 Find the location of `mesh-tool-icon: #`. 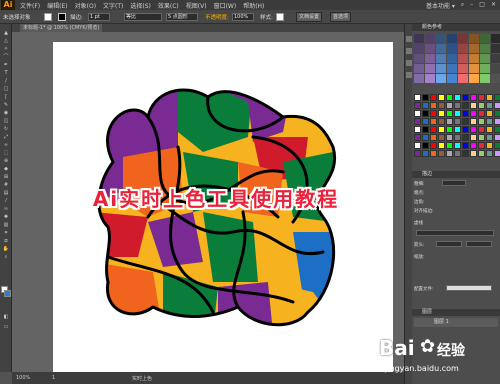

mesh-tool-icon: # is located at coordinates (6, 185).